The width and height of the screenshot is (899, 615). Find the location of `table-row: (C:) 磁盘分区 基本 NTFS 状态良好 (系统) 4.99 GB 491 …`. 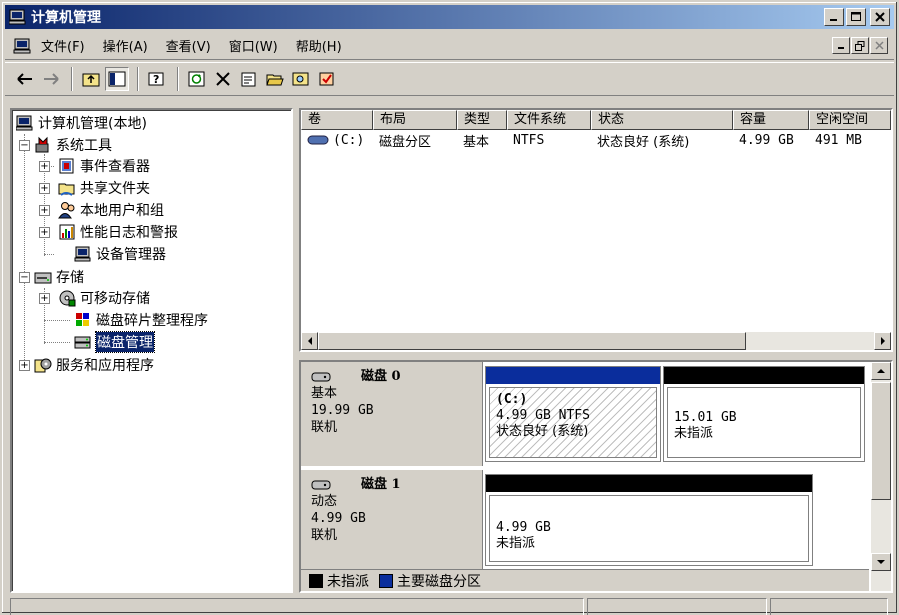

table-row: (C:) 磁盘分区 基本 NTFS 状态良好 (系统) 4.99 GB 491 … is located at coordinates (596, 140).